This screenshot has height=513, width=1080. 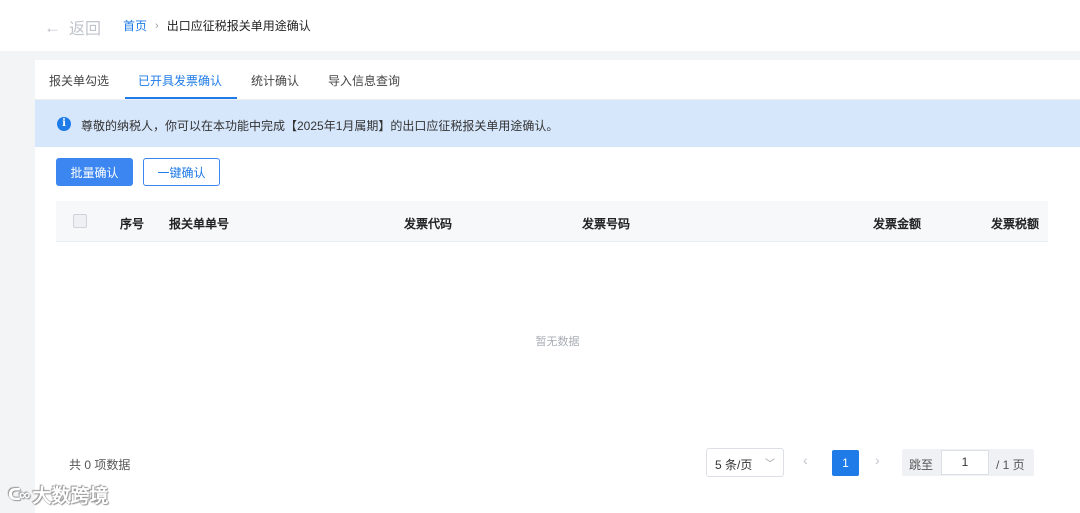 What do you see at coordinates (557, 80) in the screenshot?
I see `tab-bar: 报关单勾选 已开具发票确认 统计确认 导入信息查询` at bounding box center [557, 80].